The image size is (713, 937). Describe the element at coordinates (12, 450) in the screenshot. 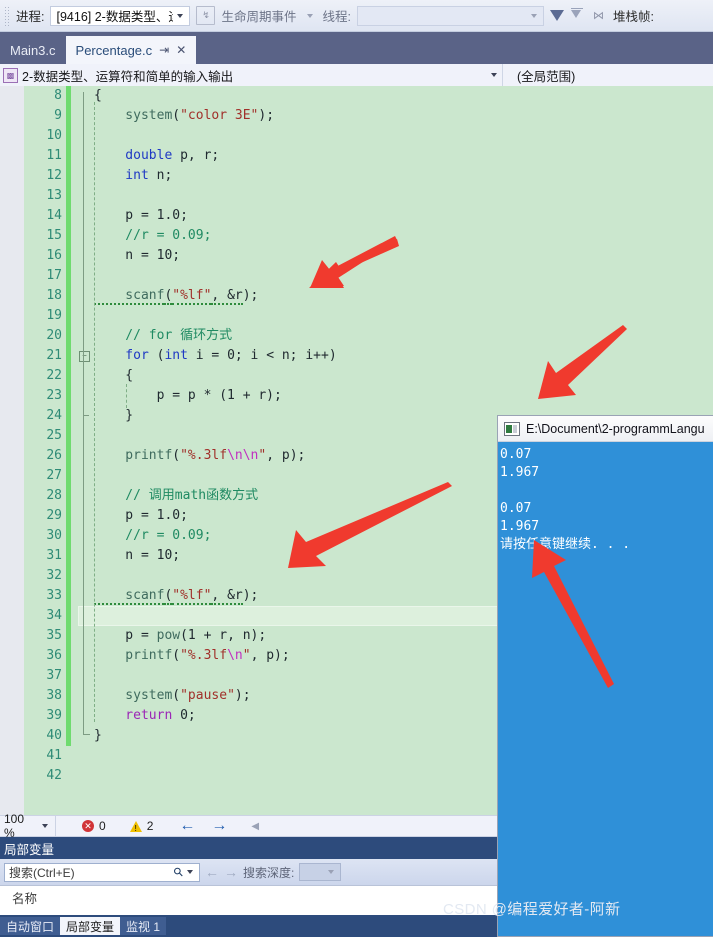

I see `editor-gutter` at that location.